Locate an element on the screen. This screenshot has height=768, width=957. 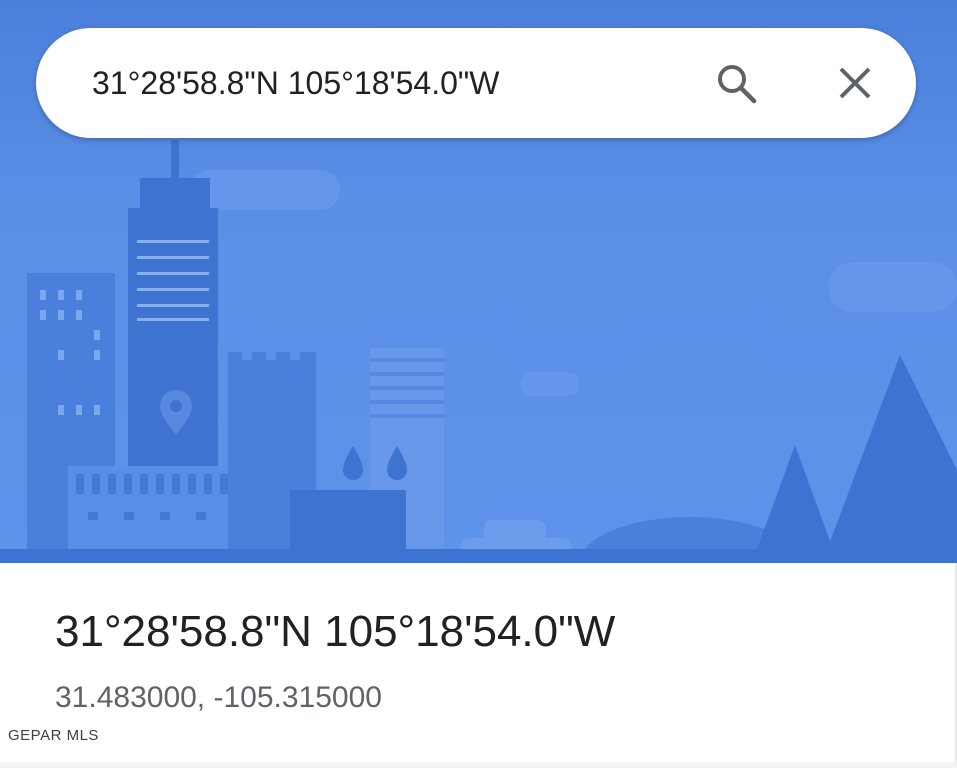
search-bar: 31°28'58.8"N 105°18'54.0"W is located at coordinates (476, 83).